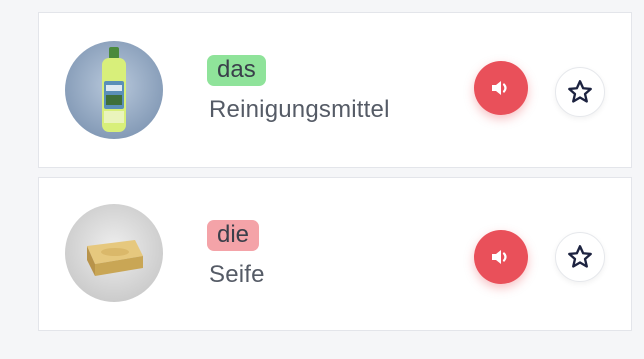 The width and height of the screenshot is (644, 359). What do you see at coordinates (236, 70) in the screenshot?
I see `article-badge: das` at bounding box center [236, 70].